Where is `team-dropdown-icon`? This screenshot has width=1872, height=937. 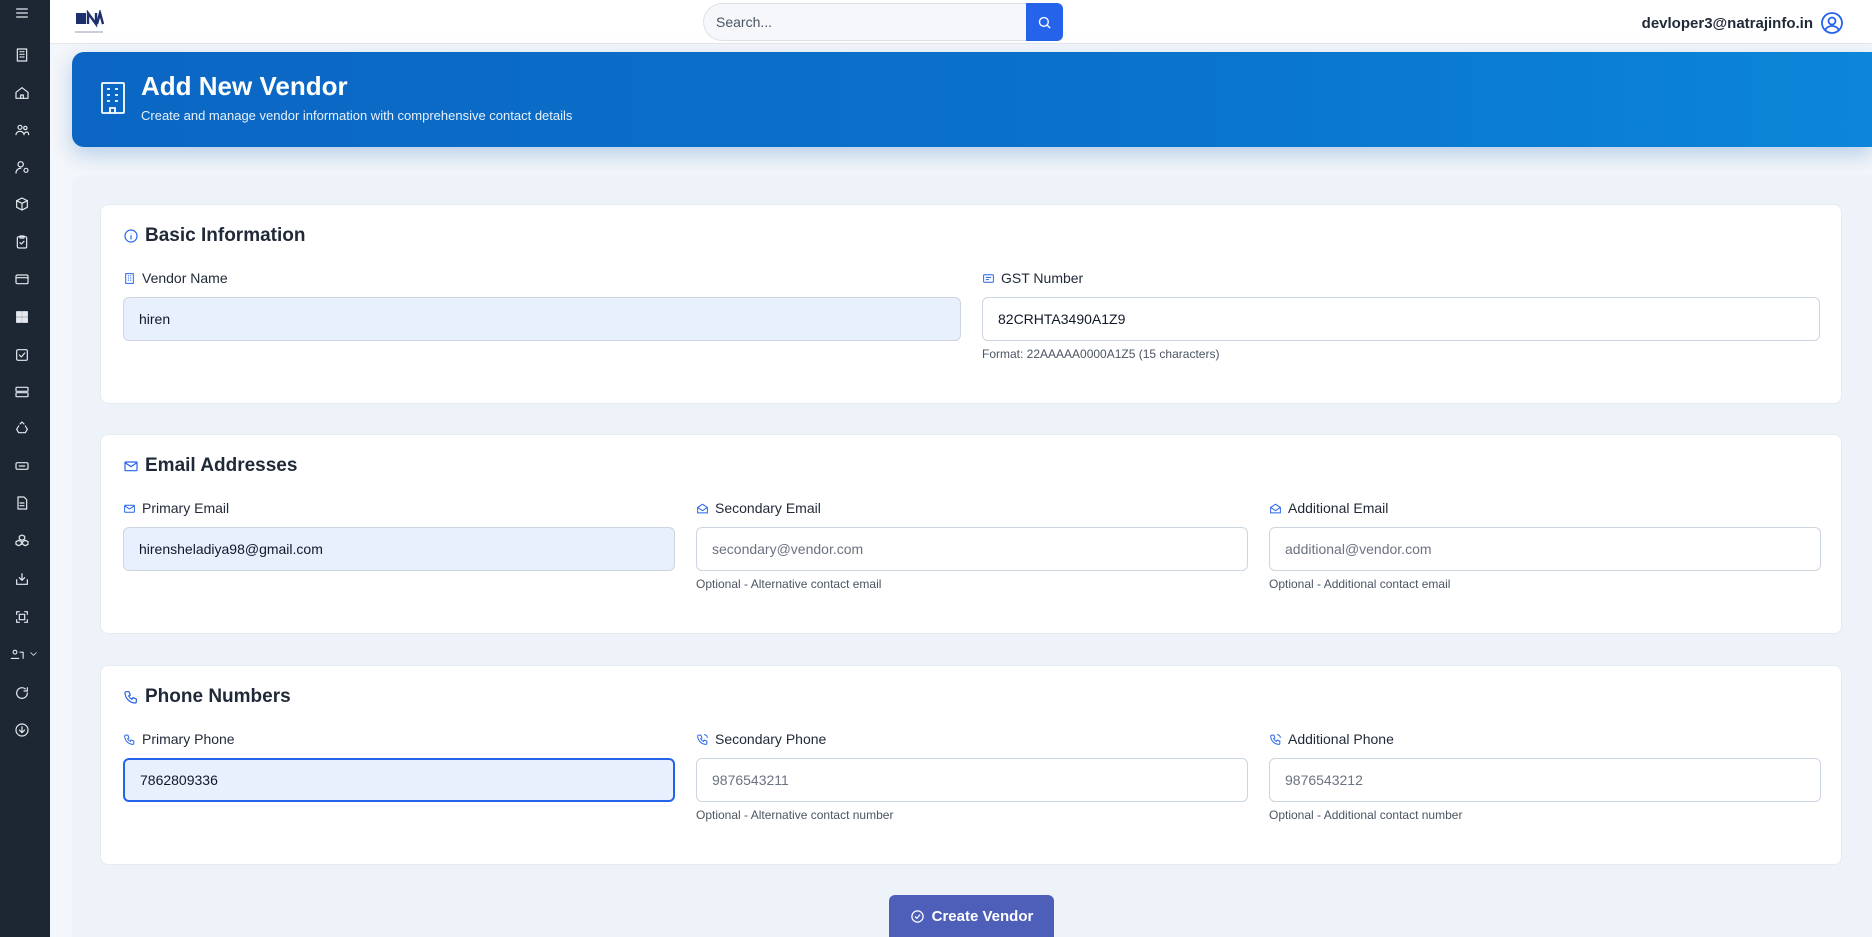
team-dropdown-icon is located at coordinates (24, 654).